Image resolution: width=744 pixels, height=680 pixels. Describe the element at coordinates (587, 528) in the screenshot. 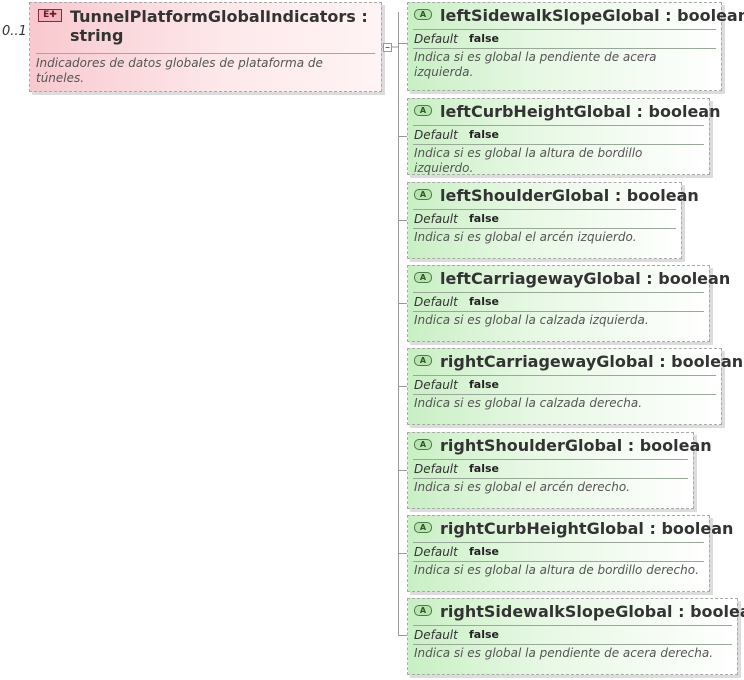

I see `attribute-title: rightCurbHeightGlobal : boolean` at that location.